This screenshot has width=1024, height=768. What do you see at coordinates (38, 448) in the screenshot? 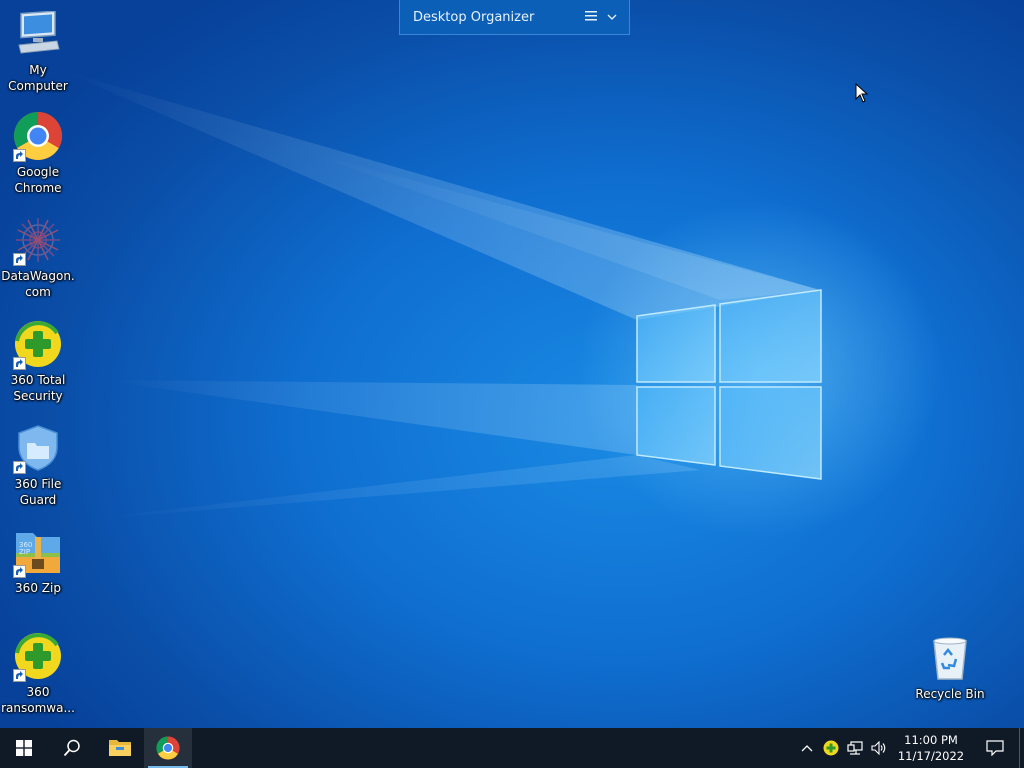
I see `360-file-guard-icon` at bounding box center [38, 448].